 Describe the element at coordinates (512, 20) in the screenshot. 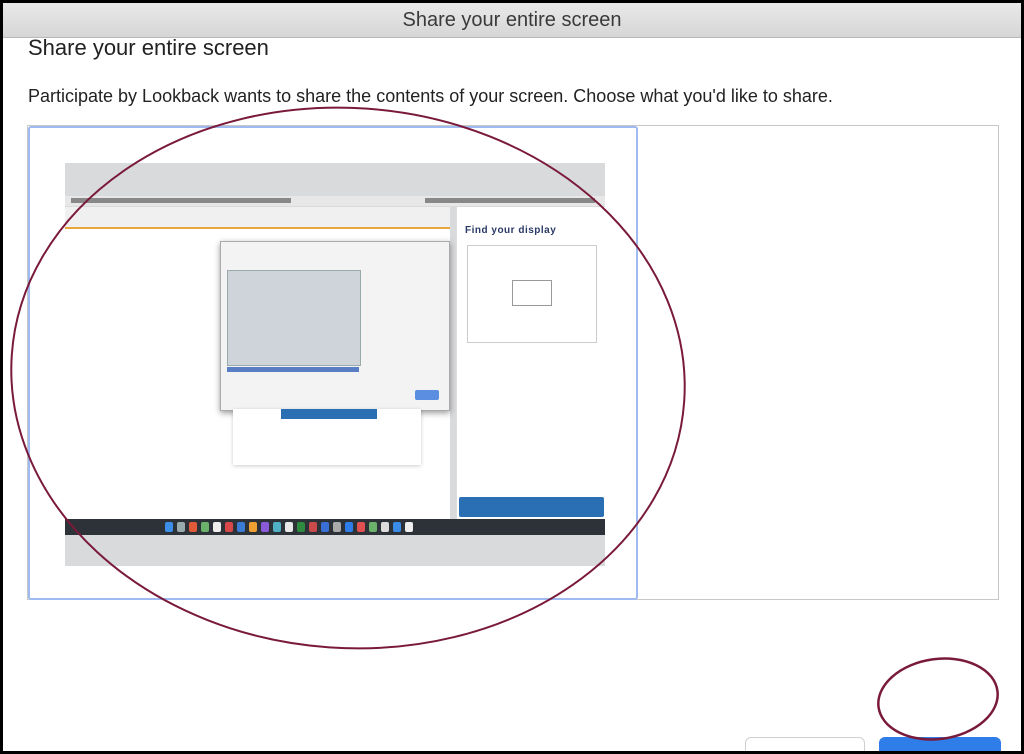

I see `window-title: Share your entire screen` at that location.